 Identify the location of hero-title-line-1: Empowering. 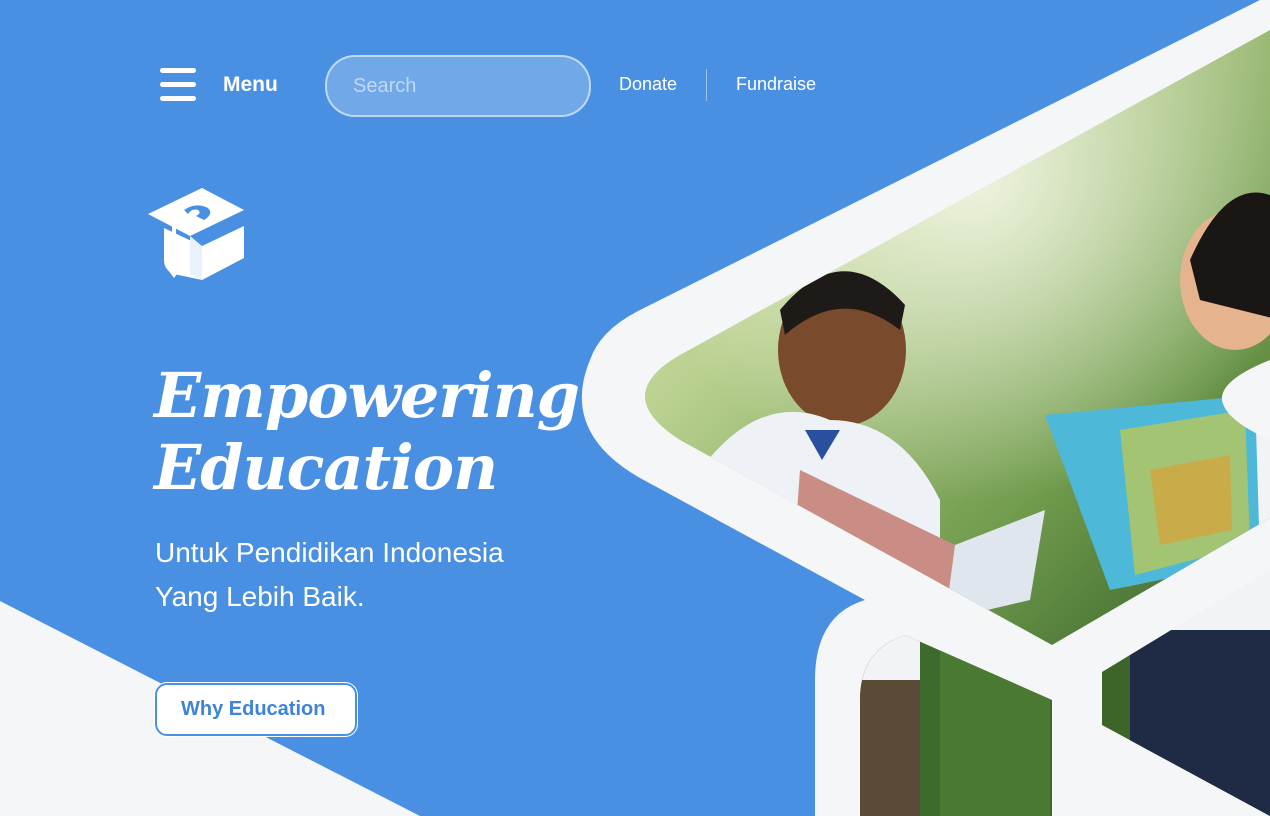
(367, 395).